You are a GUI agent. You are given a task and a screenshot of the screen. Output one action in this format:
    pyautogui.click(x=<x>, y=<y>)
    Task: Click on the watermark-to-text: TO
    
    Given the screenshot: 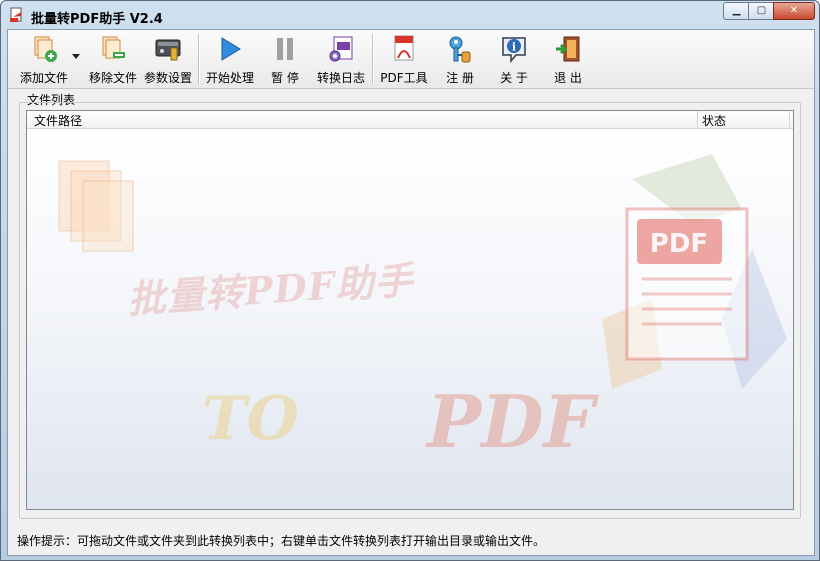 What is the action you would take?
    pyautogui.click(x=250, y=419)
    